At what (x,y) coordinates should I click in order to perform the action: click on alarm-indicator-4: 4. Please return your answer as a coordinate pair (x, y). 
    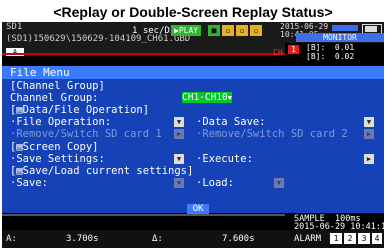
    Looking at the image, I should click on (377, 238).